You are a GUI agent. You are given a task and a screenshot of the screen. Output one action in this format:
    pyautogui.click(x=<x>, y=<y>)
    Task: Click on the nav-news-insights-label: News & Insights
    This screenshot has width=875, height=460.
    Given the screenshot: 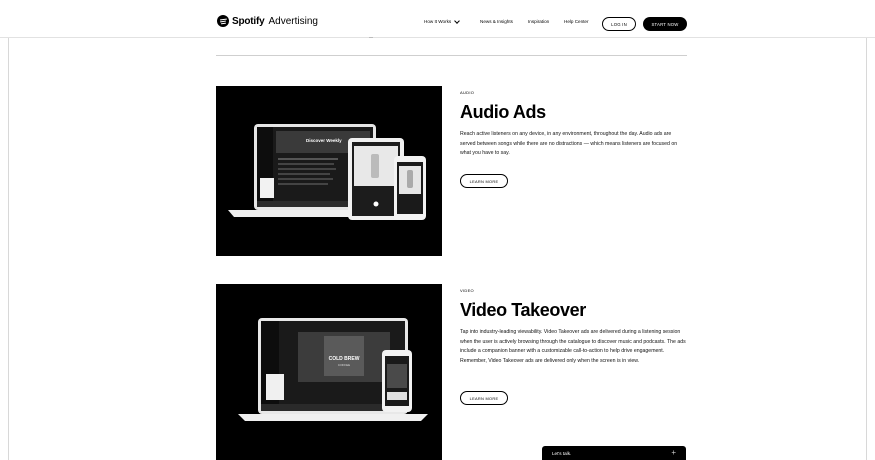 What is the action you would take?
    pyautogui.click(x=496, y=21)
    